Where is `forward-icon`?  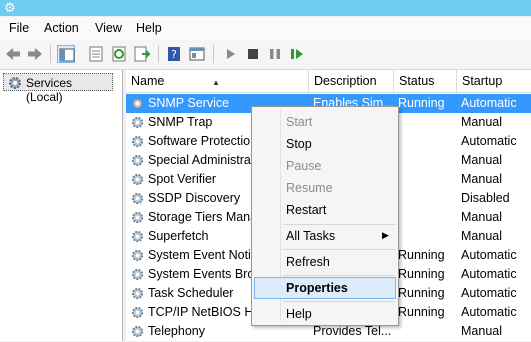
forward-icon is located at coordinates (35, 54).